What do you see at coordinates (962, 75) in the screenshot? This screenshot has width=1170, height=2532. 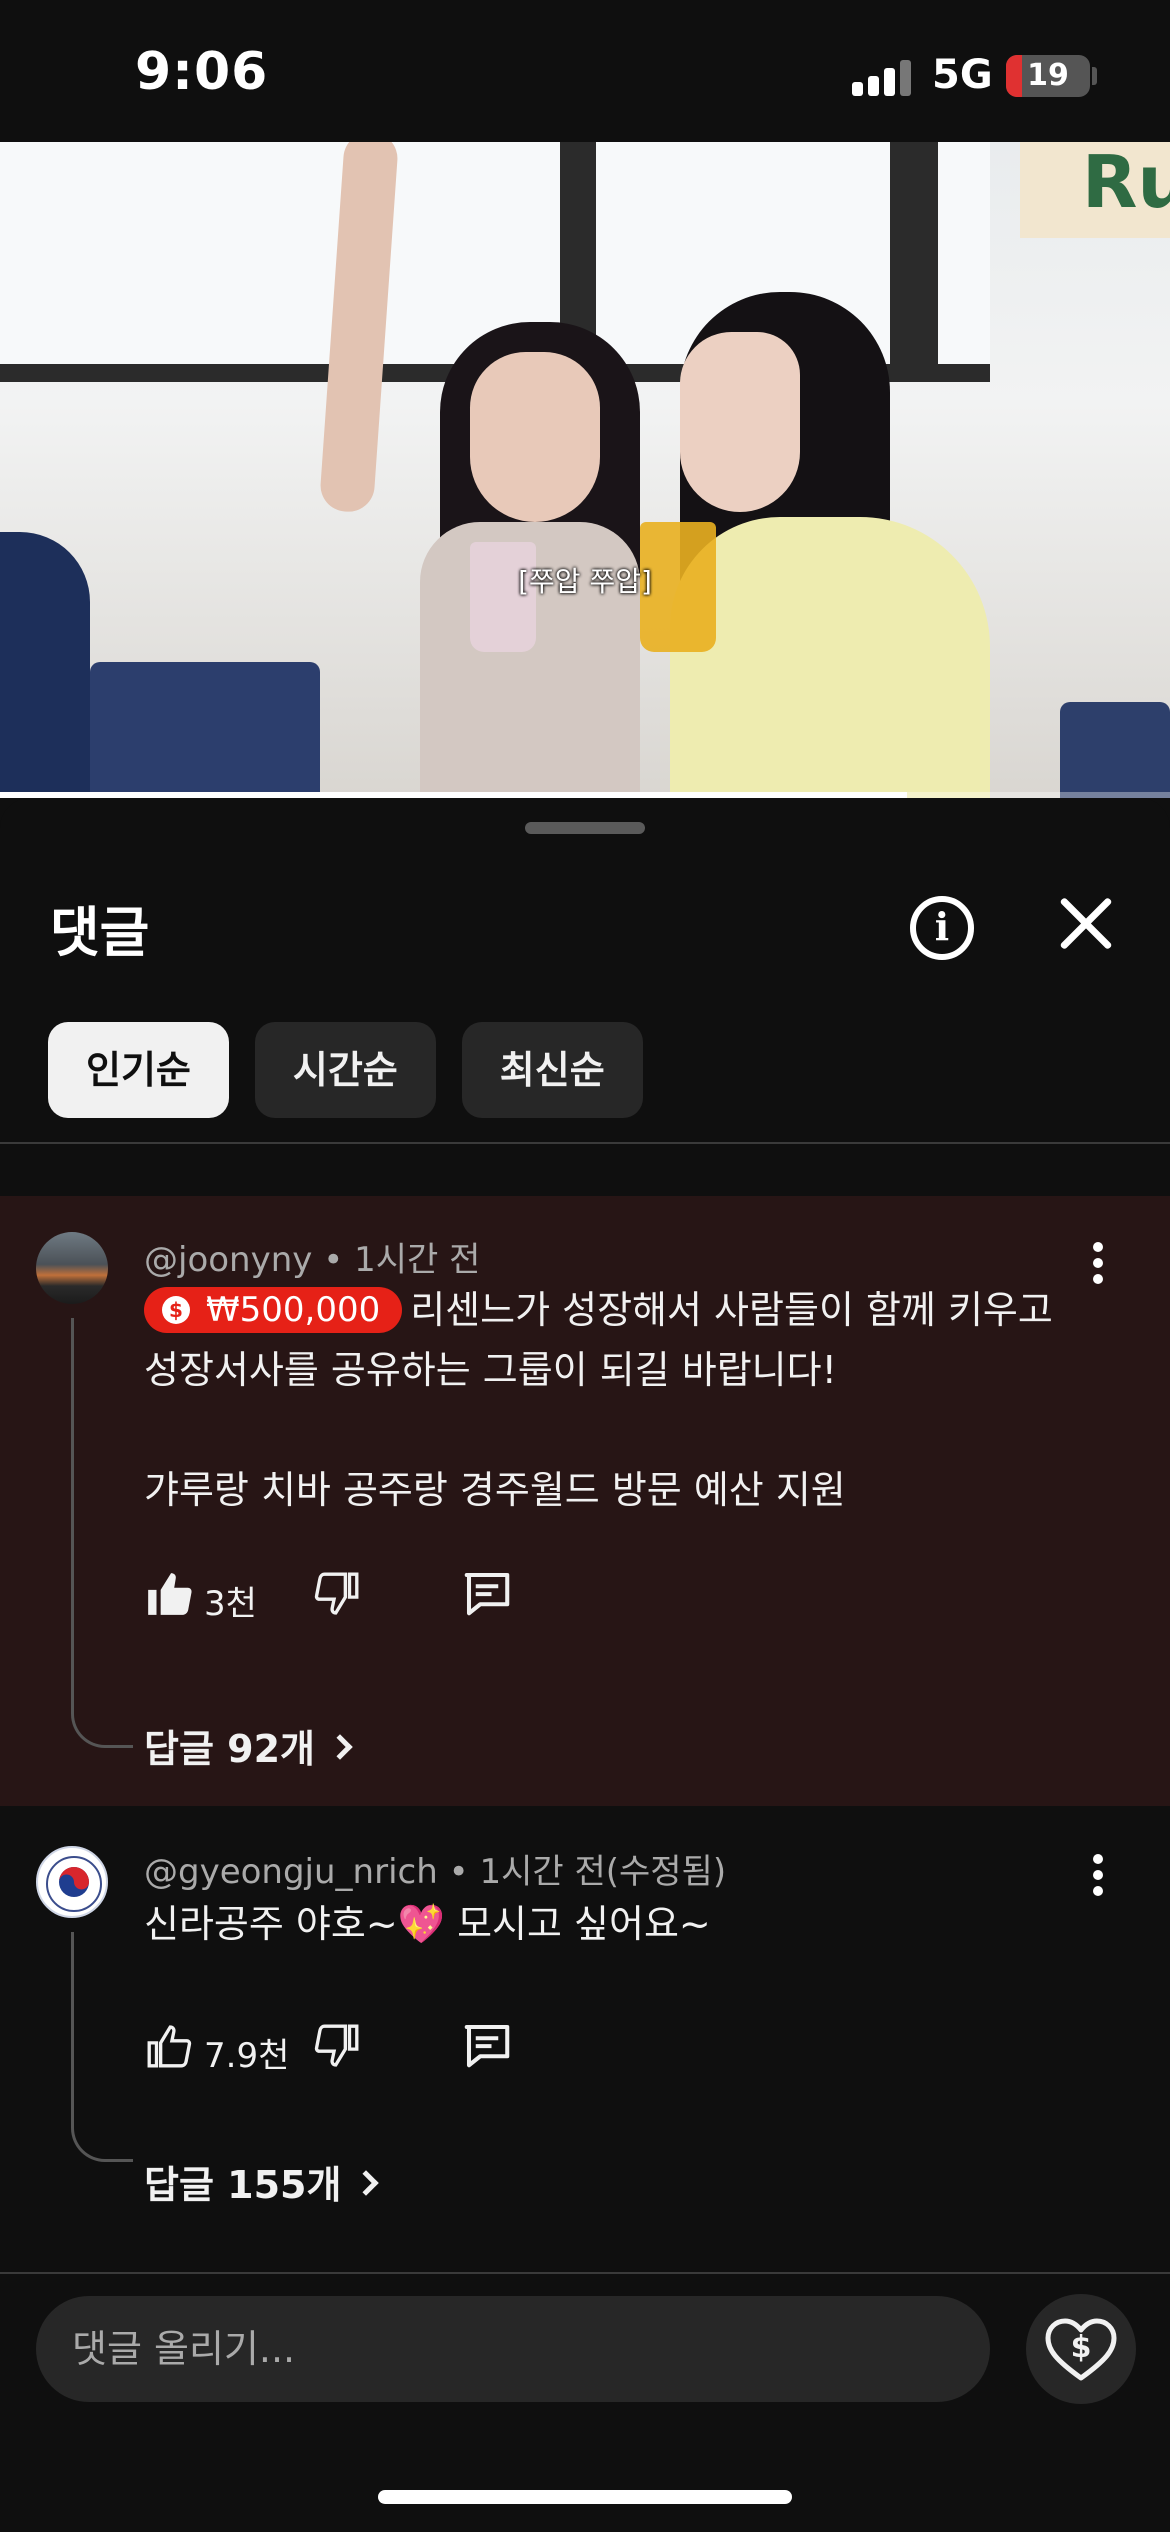 I see `network-type: 5G` at bounding box center [962, 75].